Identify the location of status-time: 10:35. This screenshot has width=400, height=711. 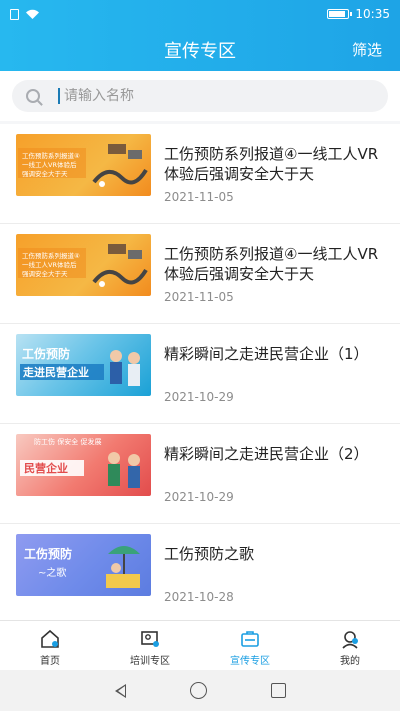
(372, 14).